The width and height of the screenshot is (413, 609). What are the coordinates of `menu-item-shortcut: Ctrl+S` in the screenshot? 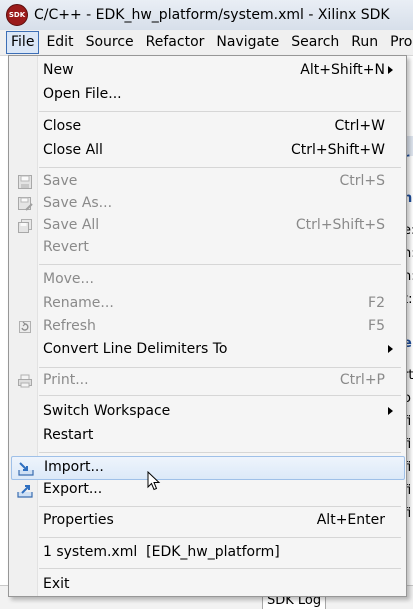 It's located at (362, 181).